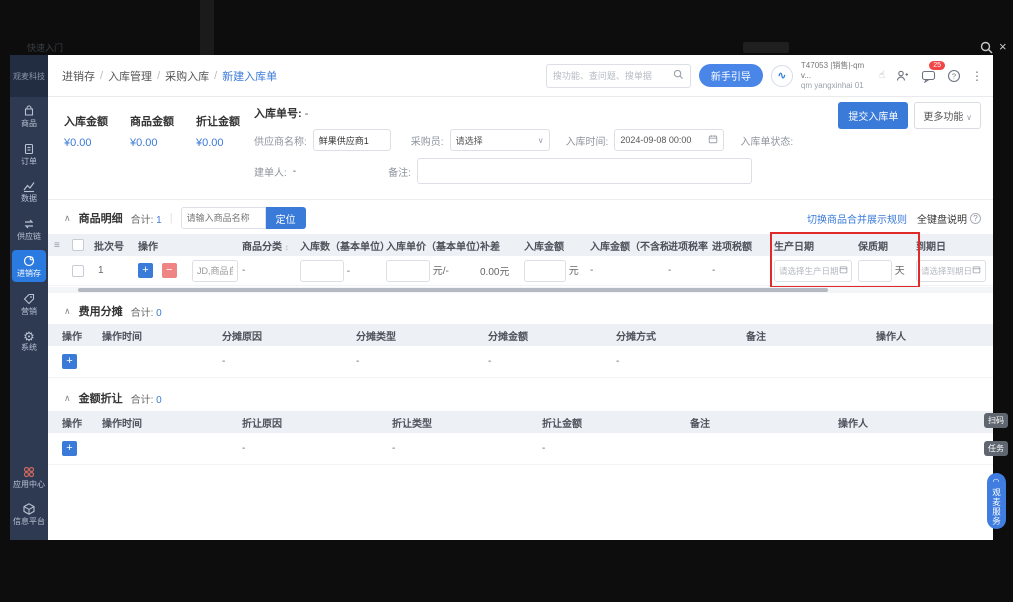 Image resolution: width=1013 pixels, height=602 pixels. I want to click on remark-label: 备注:, so click(399, 173).